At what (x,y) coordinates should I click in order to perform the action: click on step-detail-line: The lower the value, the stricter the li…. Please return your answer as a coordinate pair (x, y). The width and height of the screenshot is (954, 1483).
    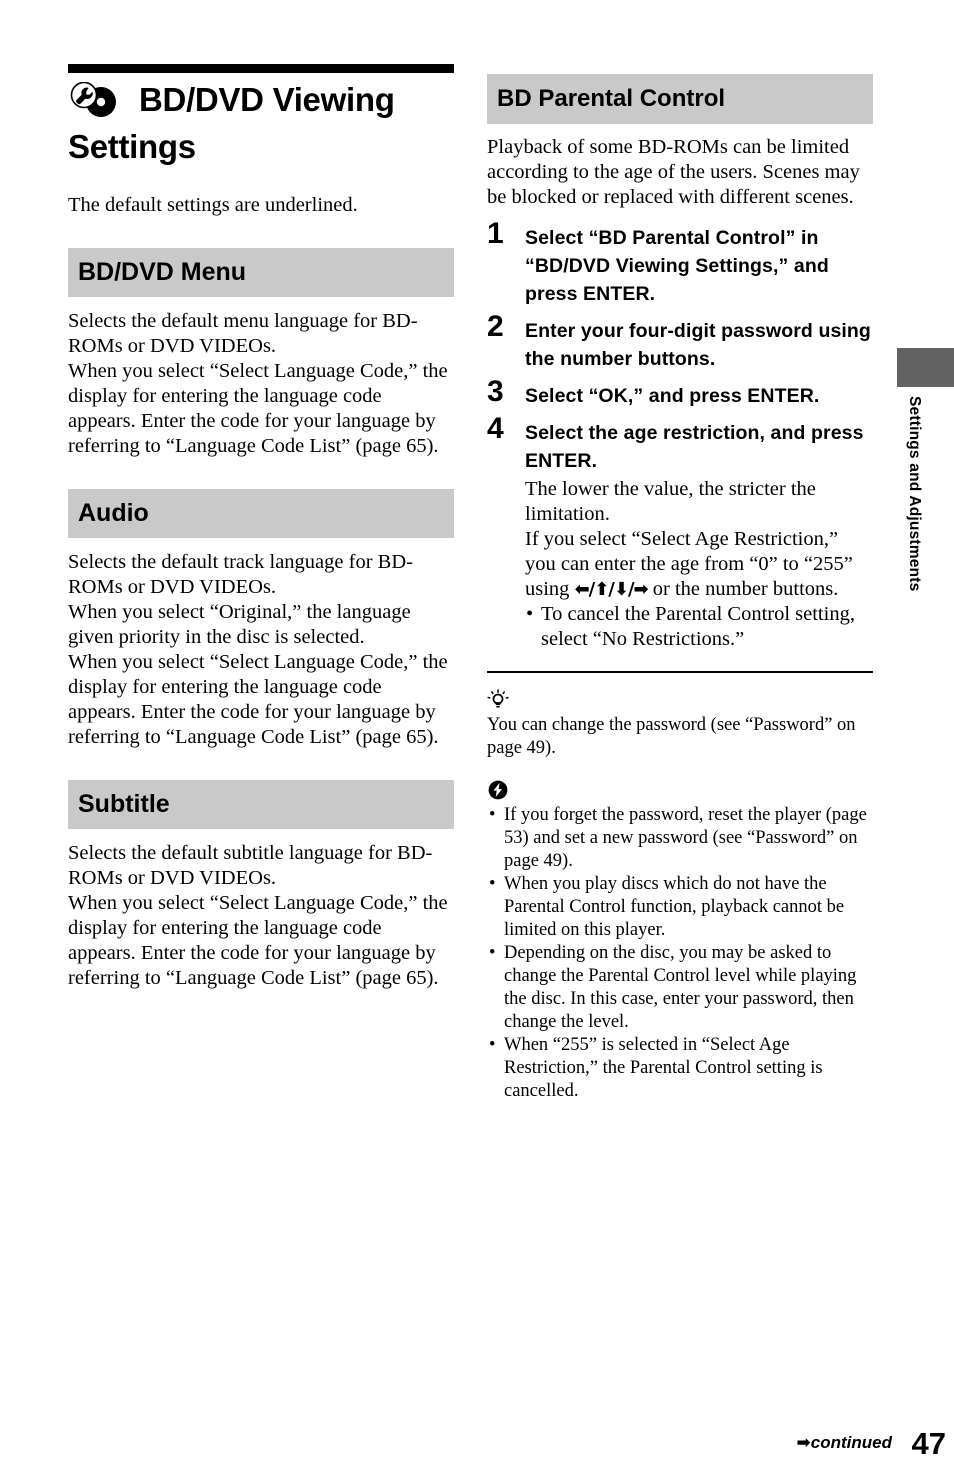
    Looking at the image, I should click on (670, 501).